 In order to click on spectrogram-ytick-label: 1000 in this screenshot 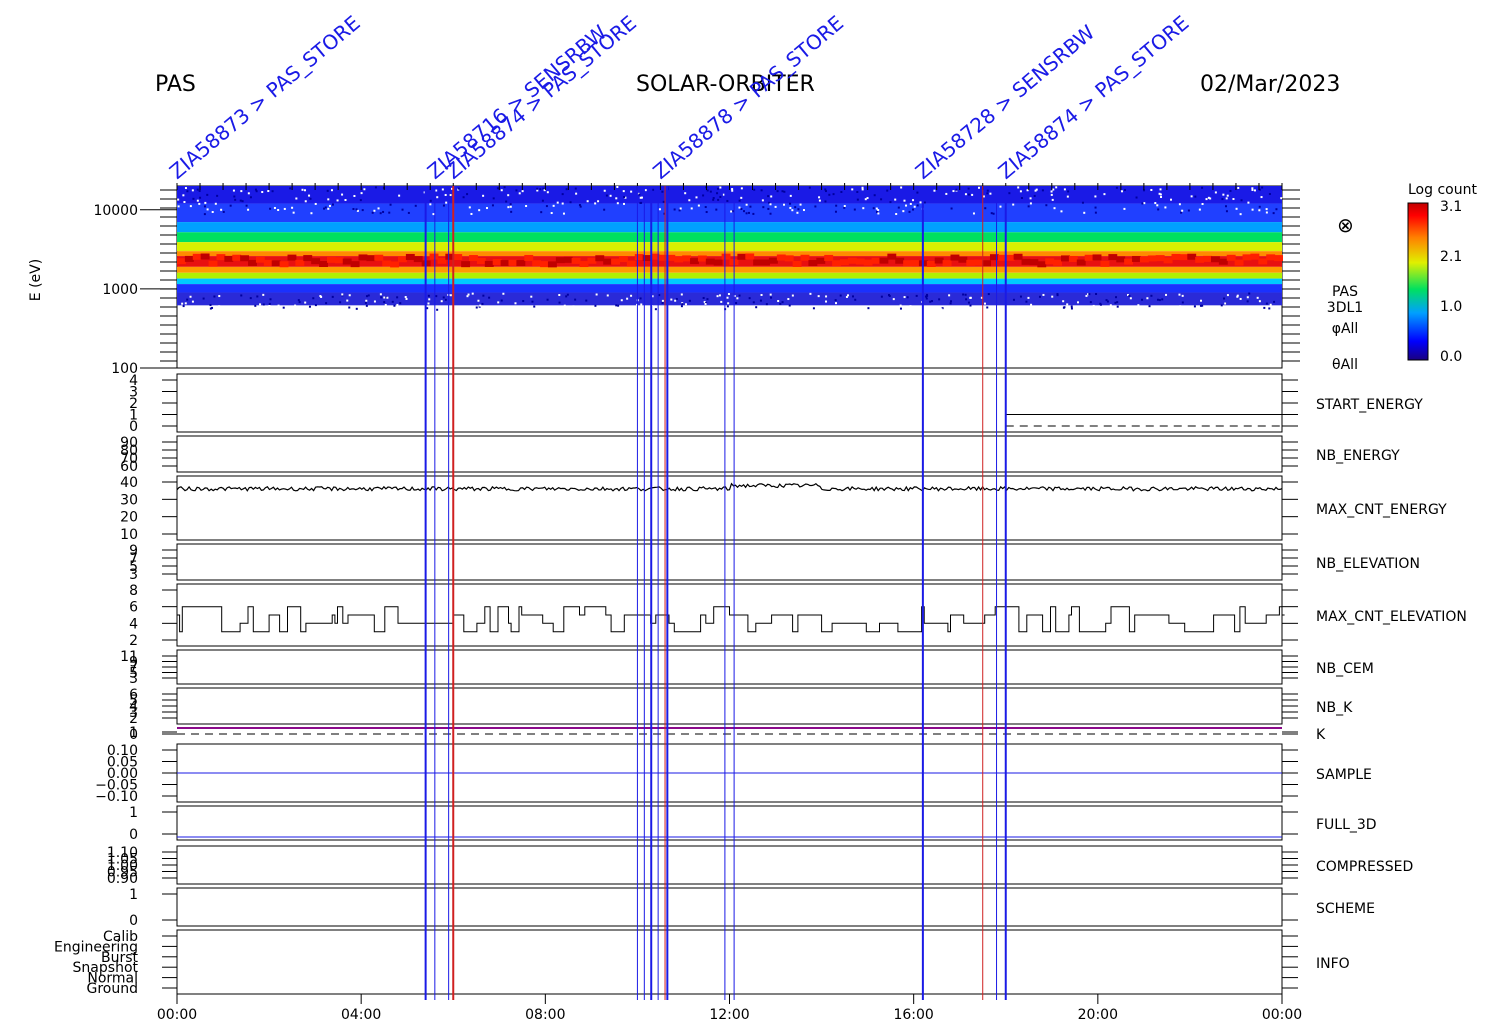, I will do `click(120, 290)`.